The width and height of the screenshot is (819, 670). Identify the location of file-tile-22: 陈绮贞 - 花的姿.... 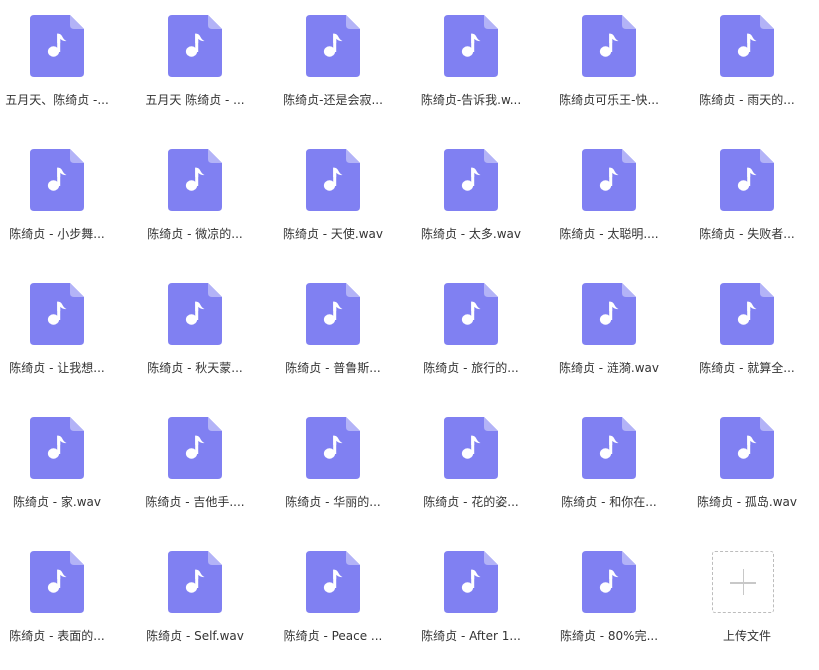
(483, 469).